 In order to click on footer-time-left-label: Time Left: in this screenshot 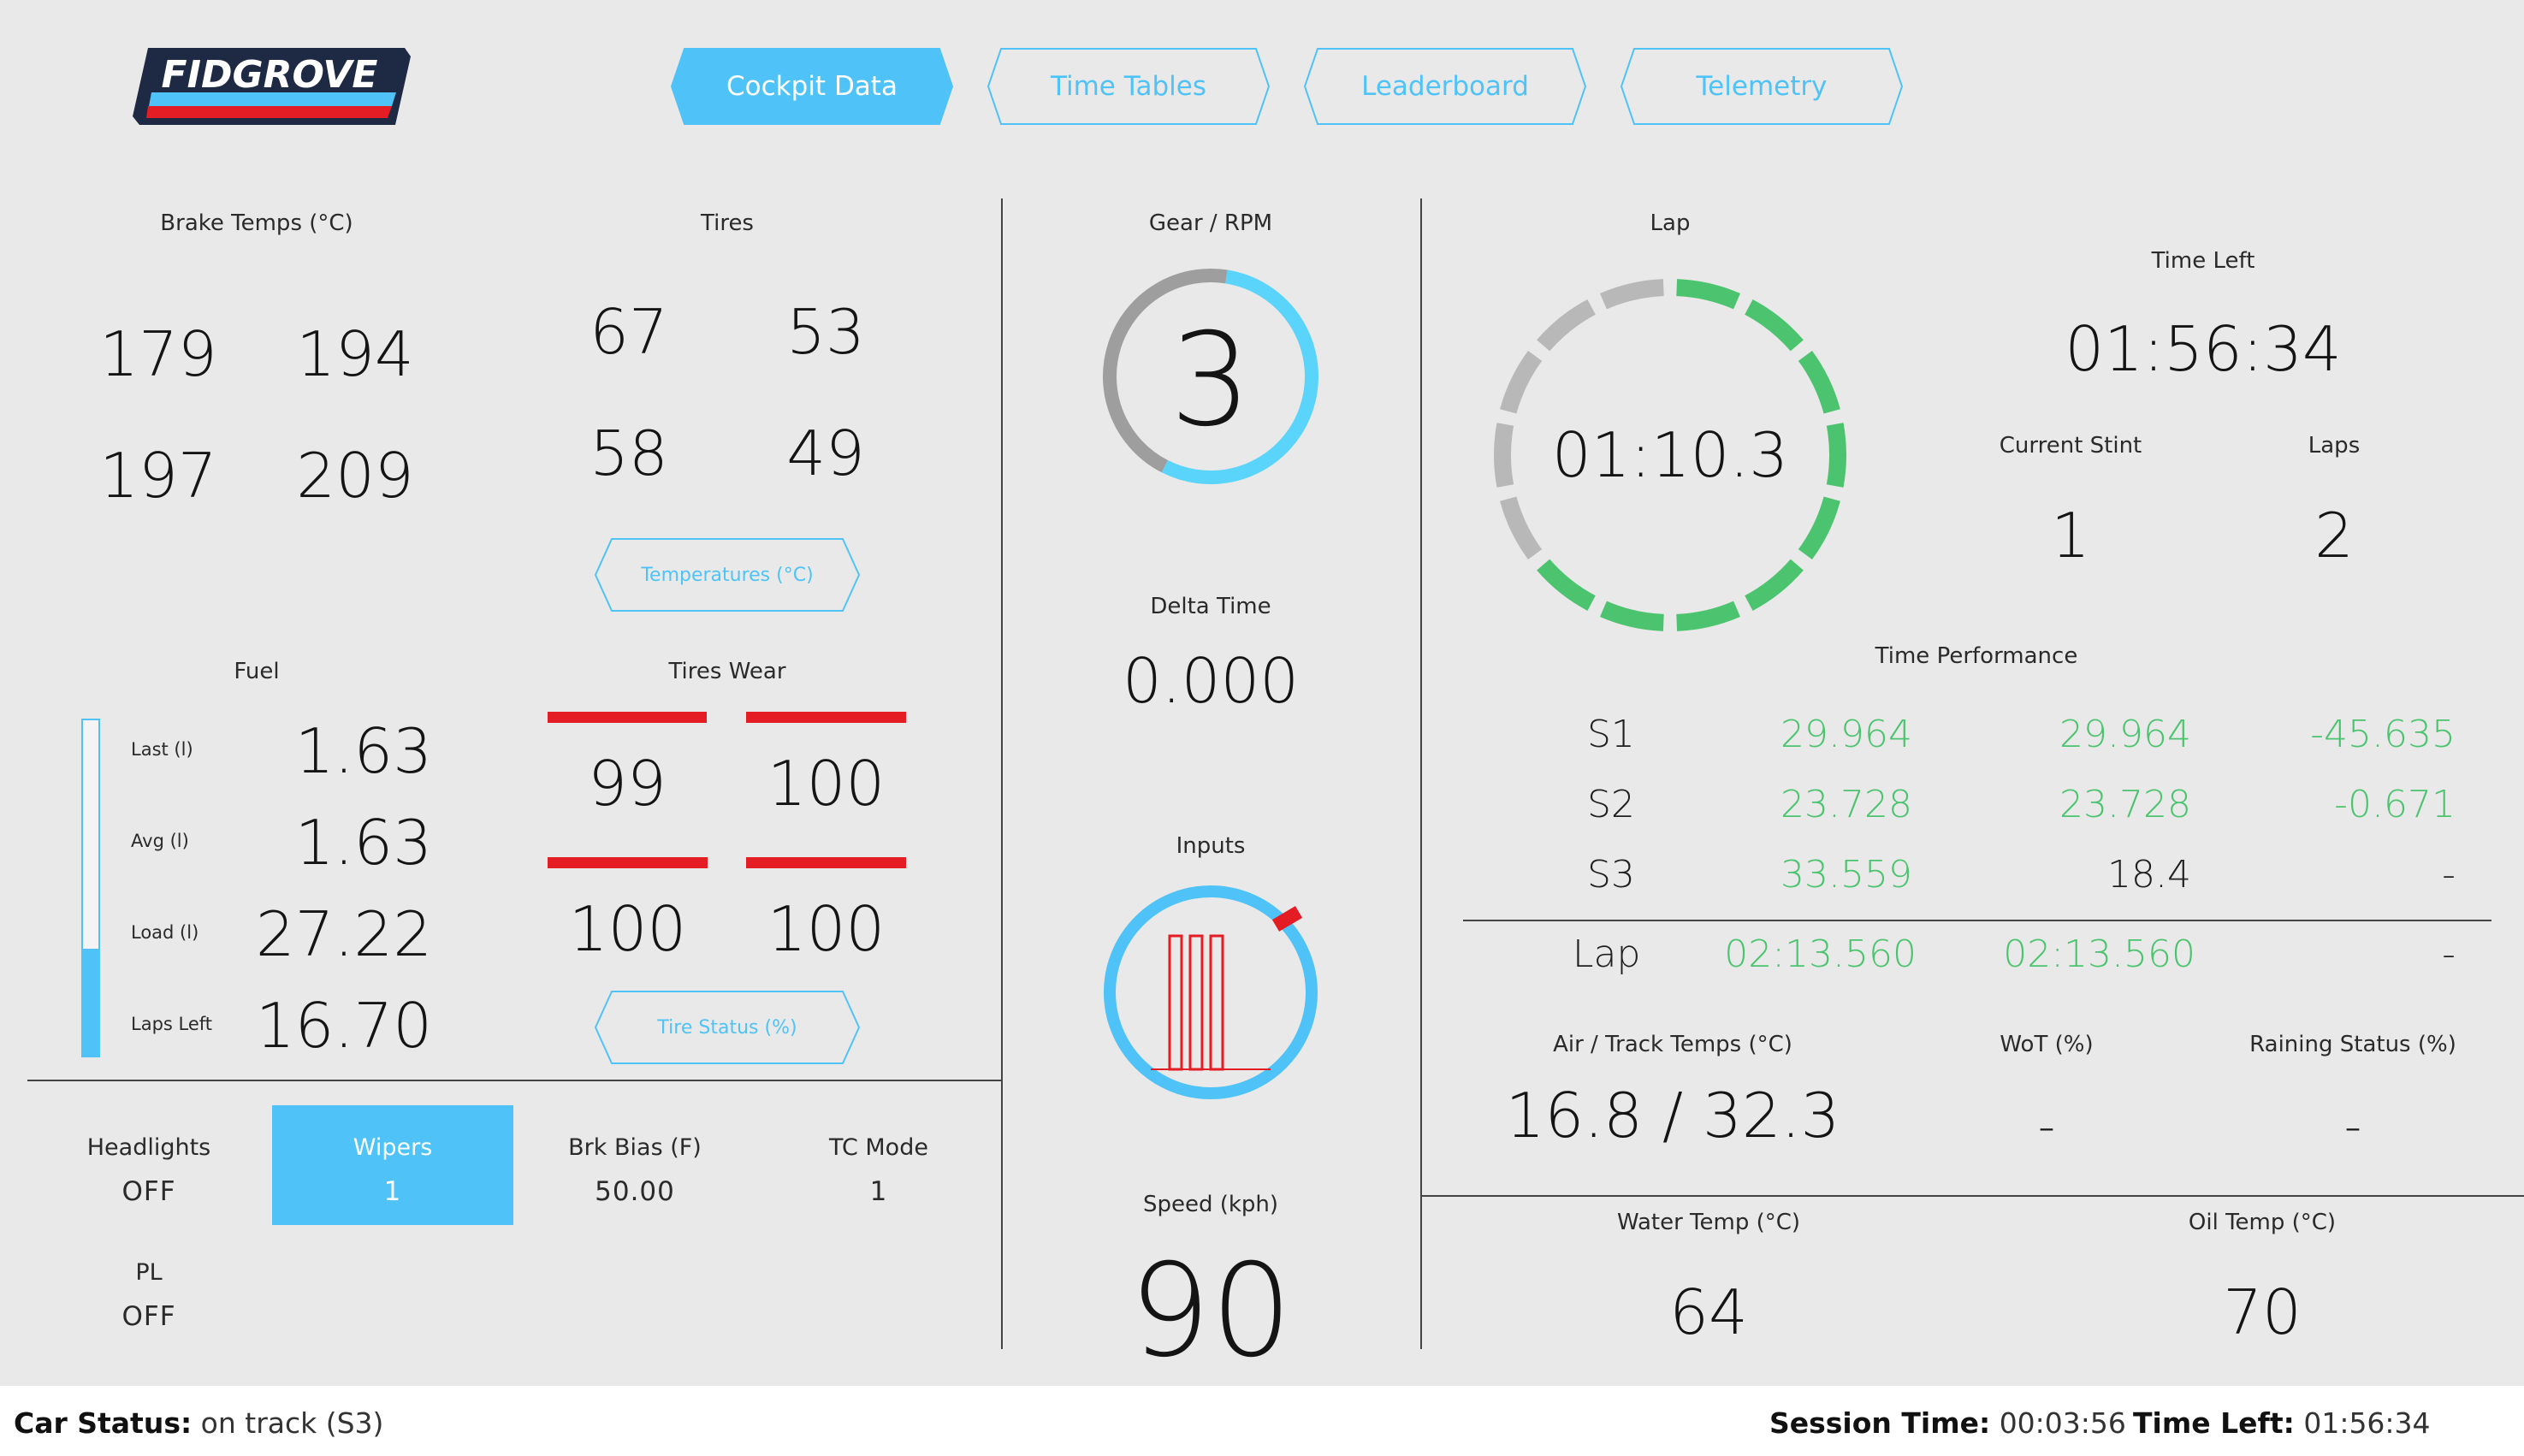, I will do `click(2214, 1423)`.